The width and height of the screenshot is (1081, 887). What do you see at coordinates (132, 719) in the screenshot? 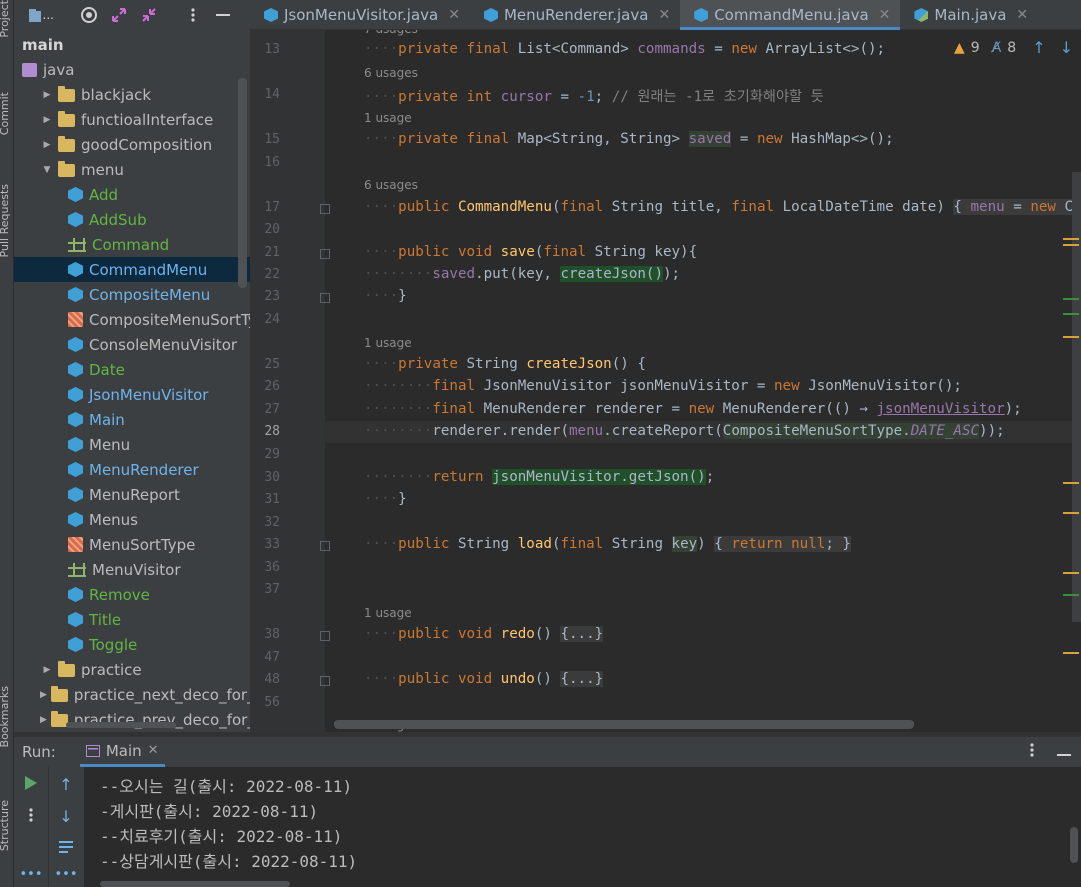
I see `tree-item: ▶practice_prev_deco_for_sect` at bounding box center [132, 719].